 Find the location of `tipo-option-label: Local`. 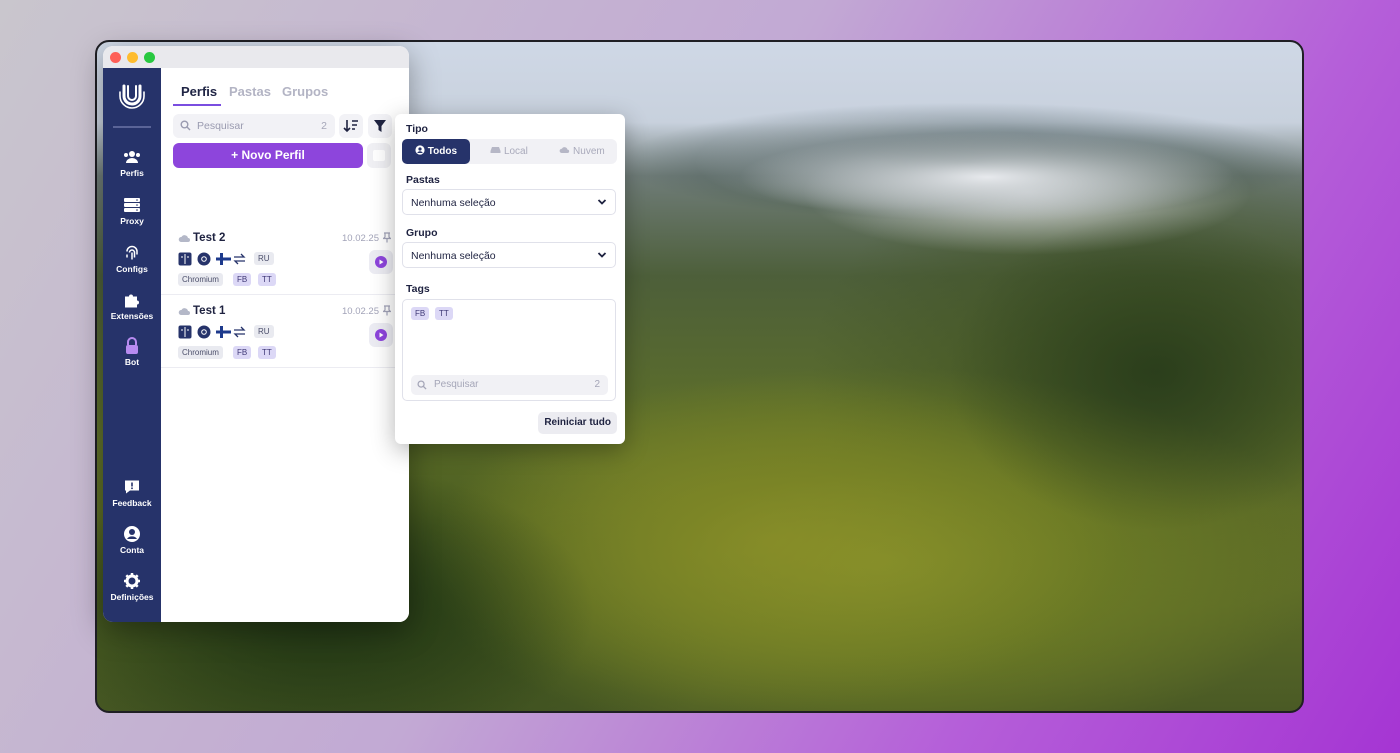

tipo-option-label: Local is located at coordinates (515, 151).